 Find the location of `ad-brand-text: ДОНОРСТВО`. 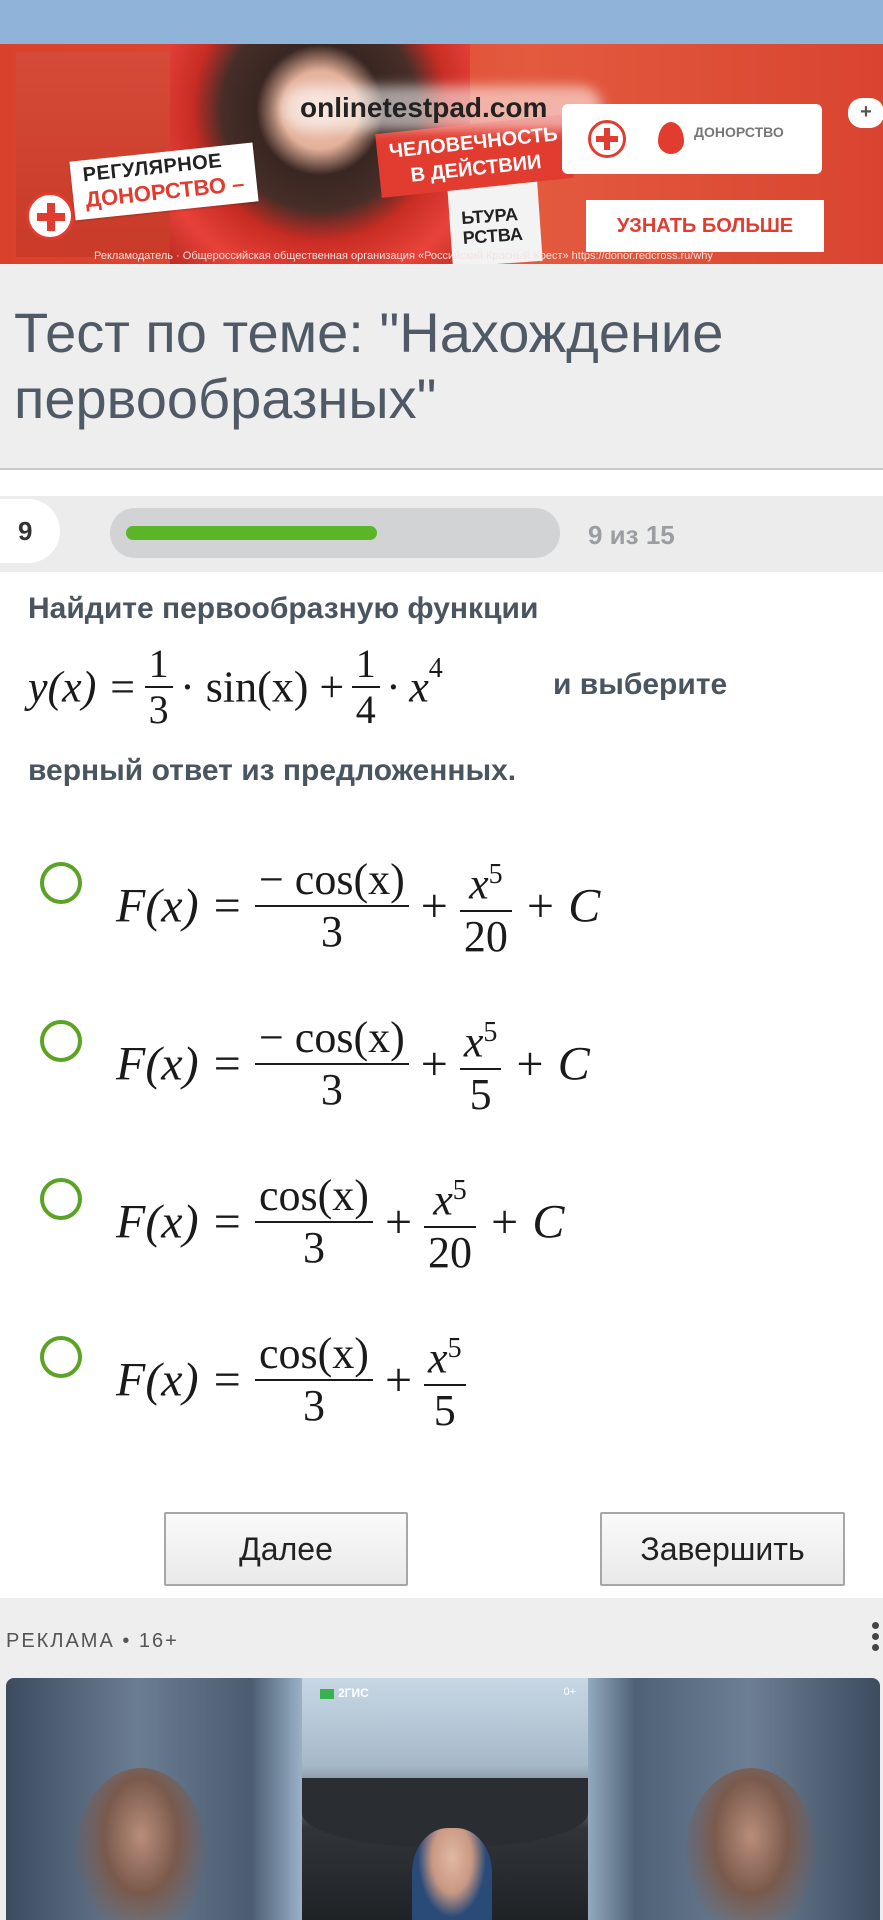

ad-brand-text: ДОНОРСТВО is located at coordinates (739, 132).